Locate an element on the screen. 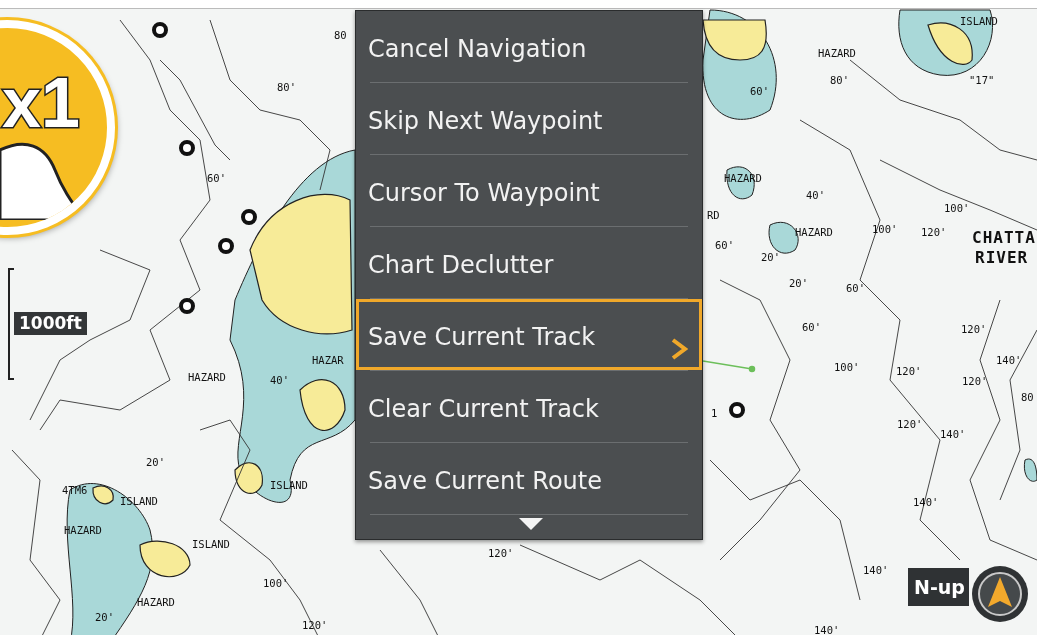  menu-item: Clear Current Track is located at coordinates (529, 406).